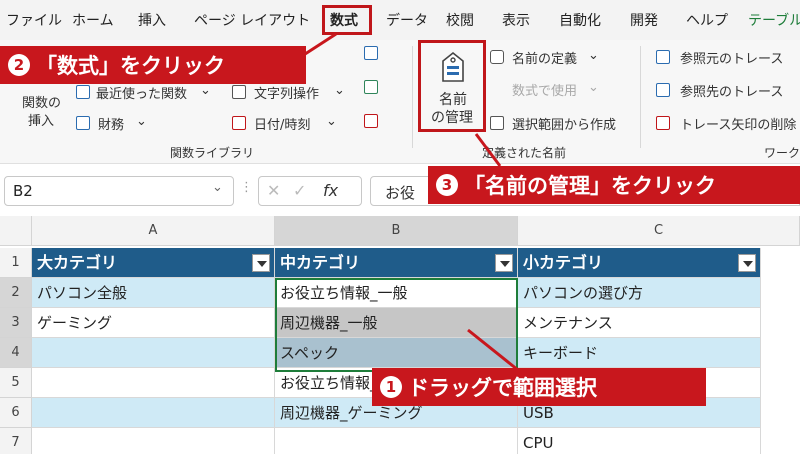  I want to click on callout-1-pointer, so click(493, 350).